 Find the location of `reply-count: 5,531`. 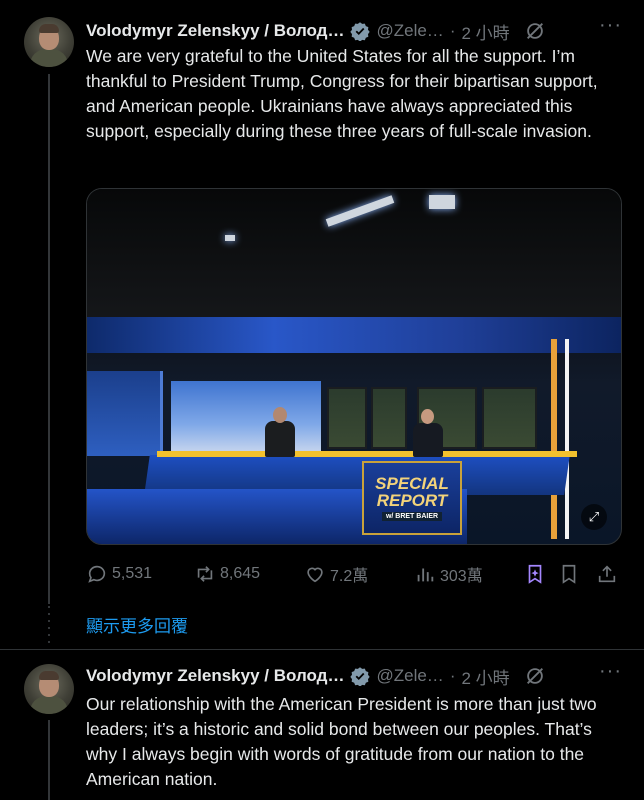

reply-count: 5,531 is located at coordinates (132, 573).